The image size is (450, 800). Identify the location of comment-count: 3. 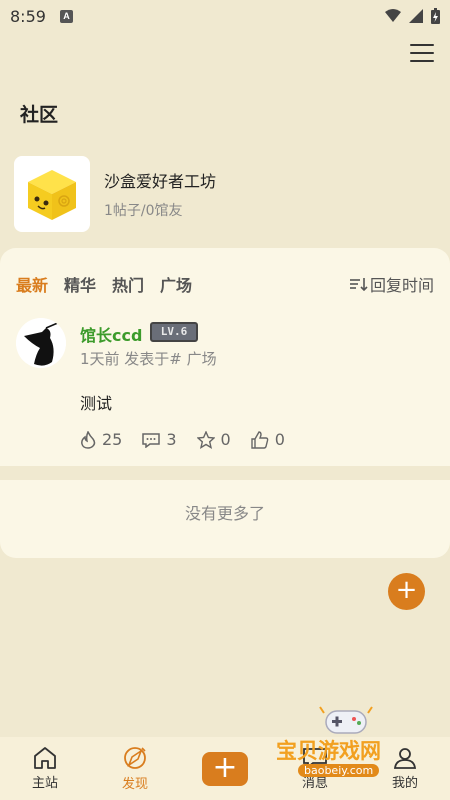
(171, 439).